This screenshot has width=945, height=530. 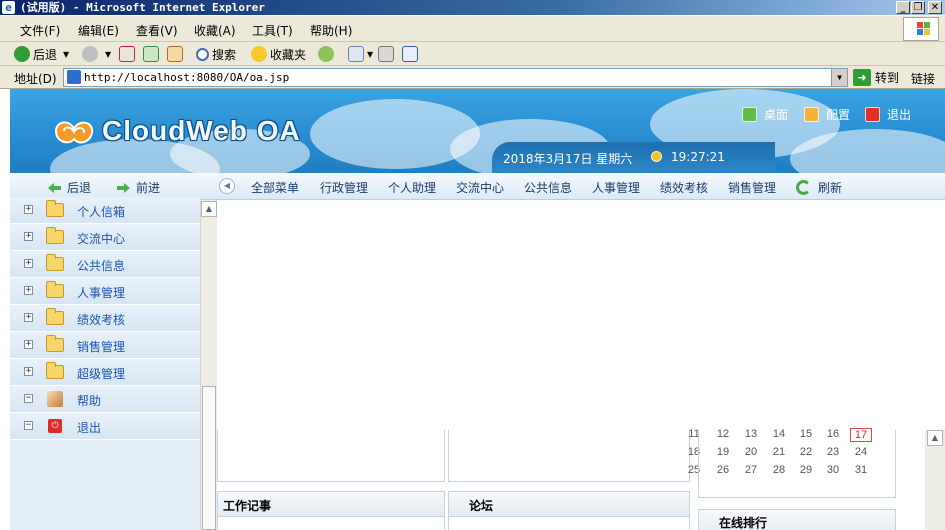 I want to click on address-label: 地址(D), so click(x=35, y=79).